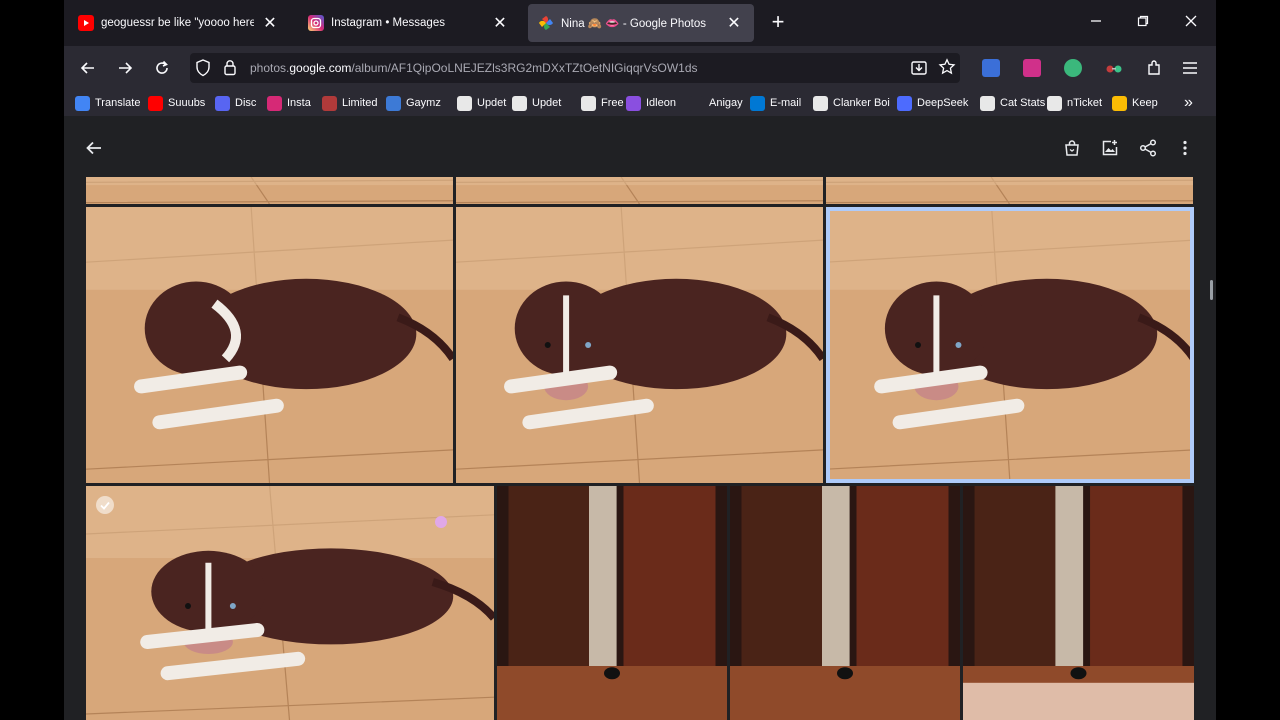 The height and width of the screenshot is (720, 1280). What do you see at coordinates (1114, 68) in the screenshot?
I see `glasses-extension-icon` at bounding box center [1114, 68].